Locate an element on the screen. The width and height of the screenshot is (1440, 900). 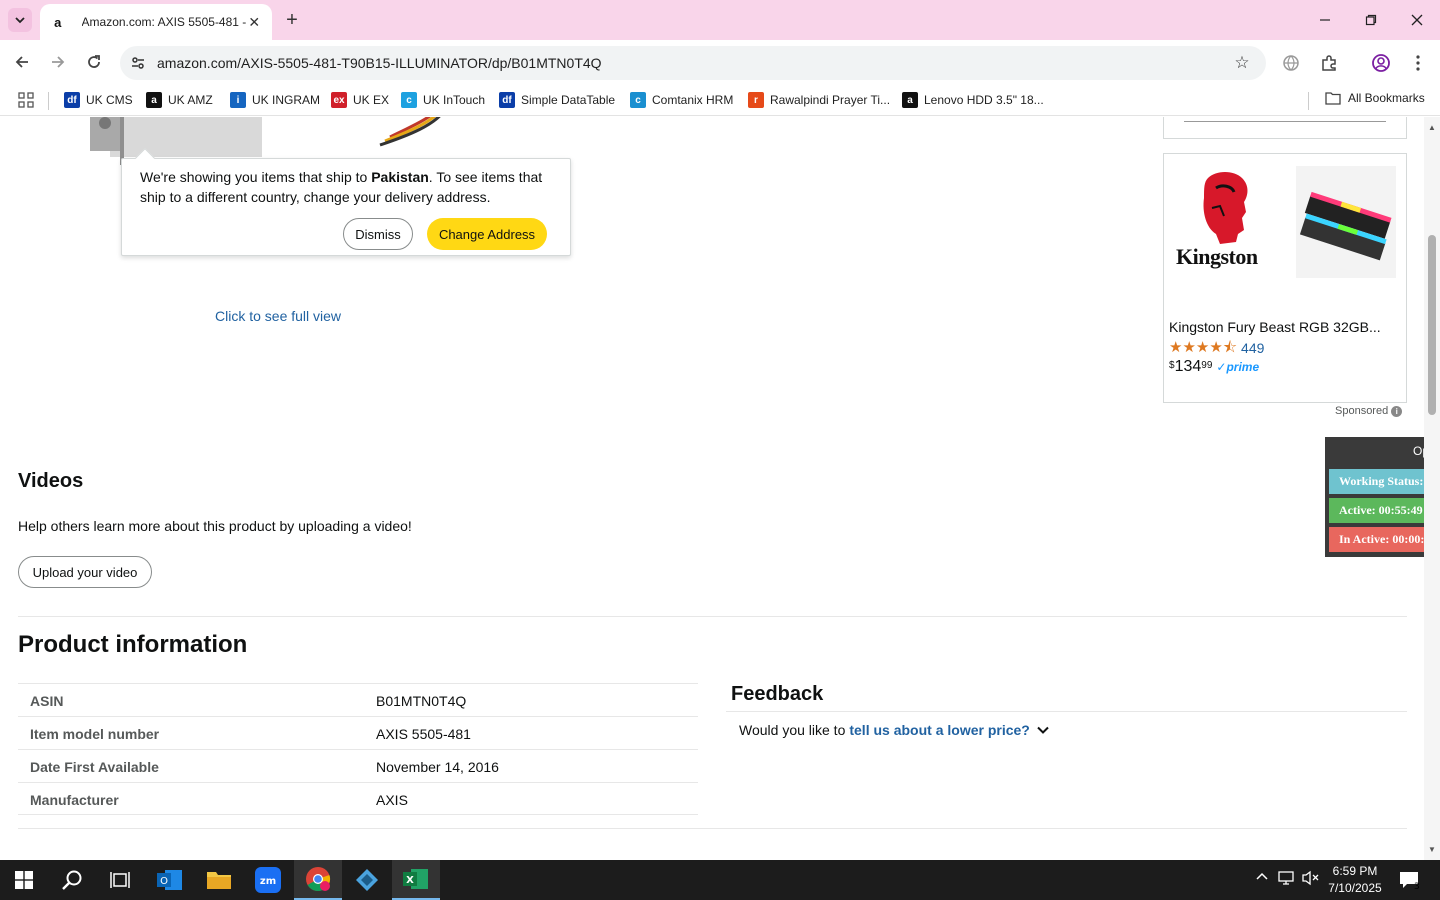
lower-price-link: tell us about a lower price? is located at coordinates (939, 730).